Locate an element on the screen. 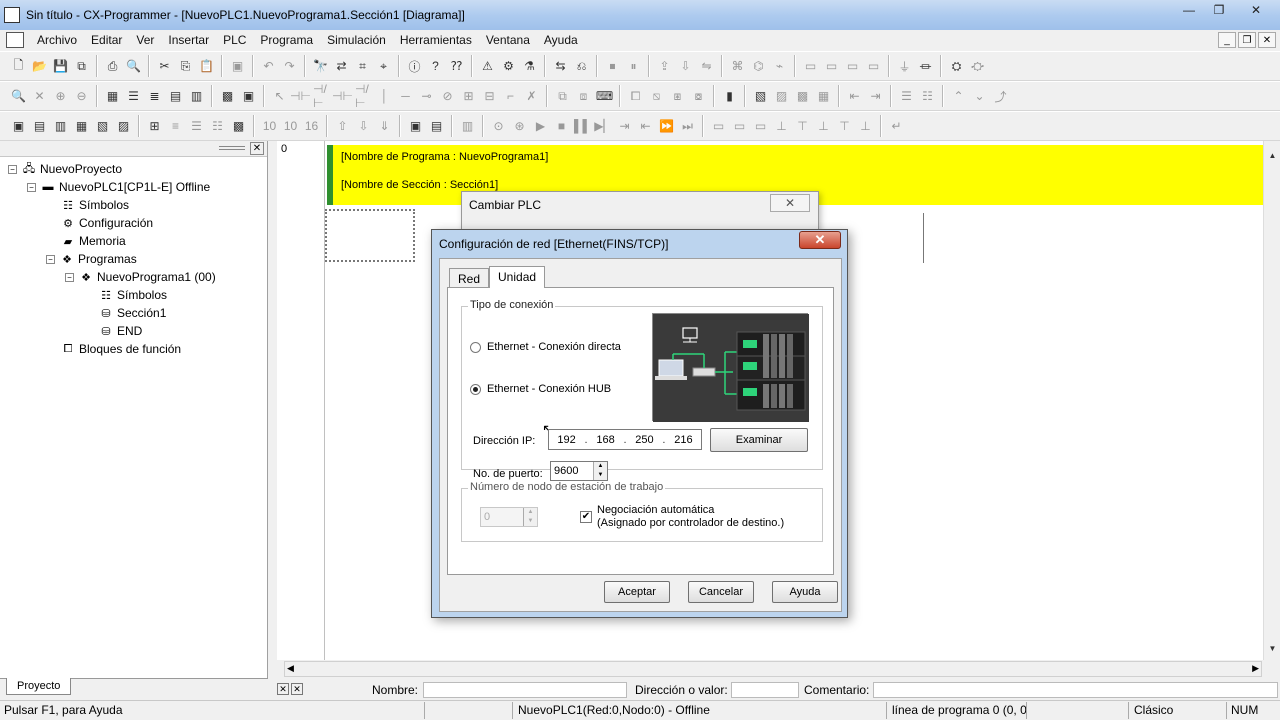 Image resolution: width=1280 pixels, height=720 pixels. fb-parameter-icon: ⧈ is located at coordinates (583, 96).